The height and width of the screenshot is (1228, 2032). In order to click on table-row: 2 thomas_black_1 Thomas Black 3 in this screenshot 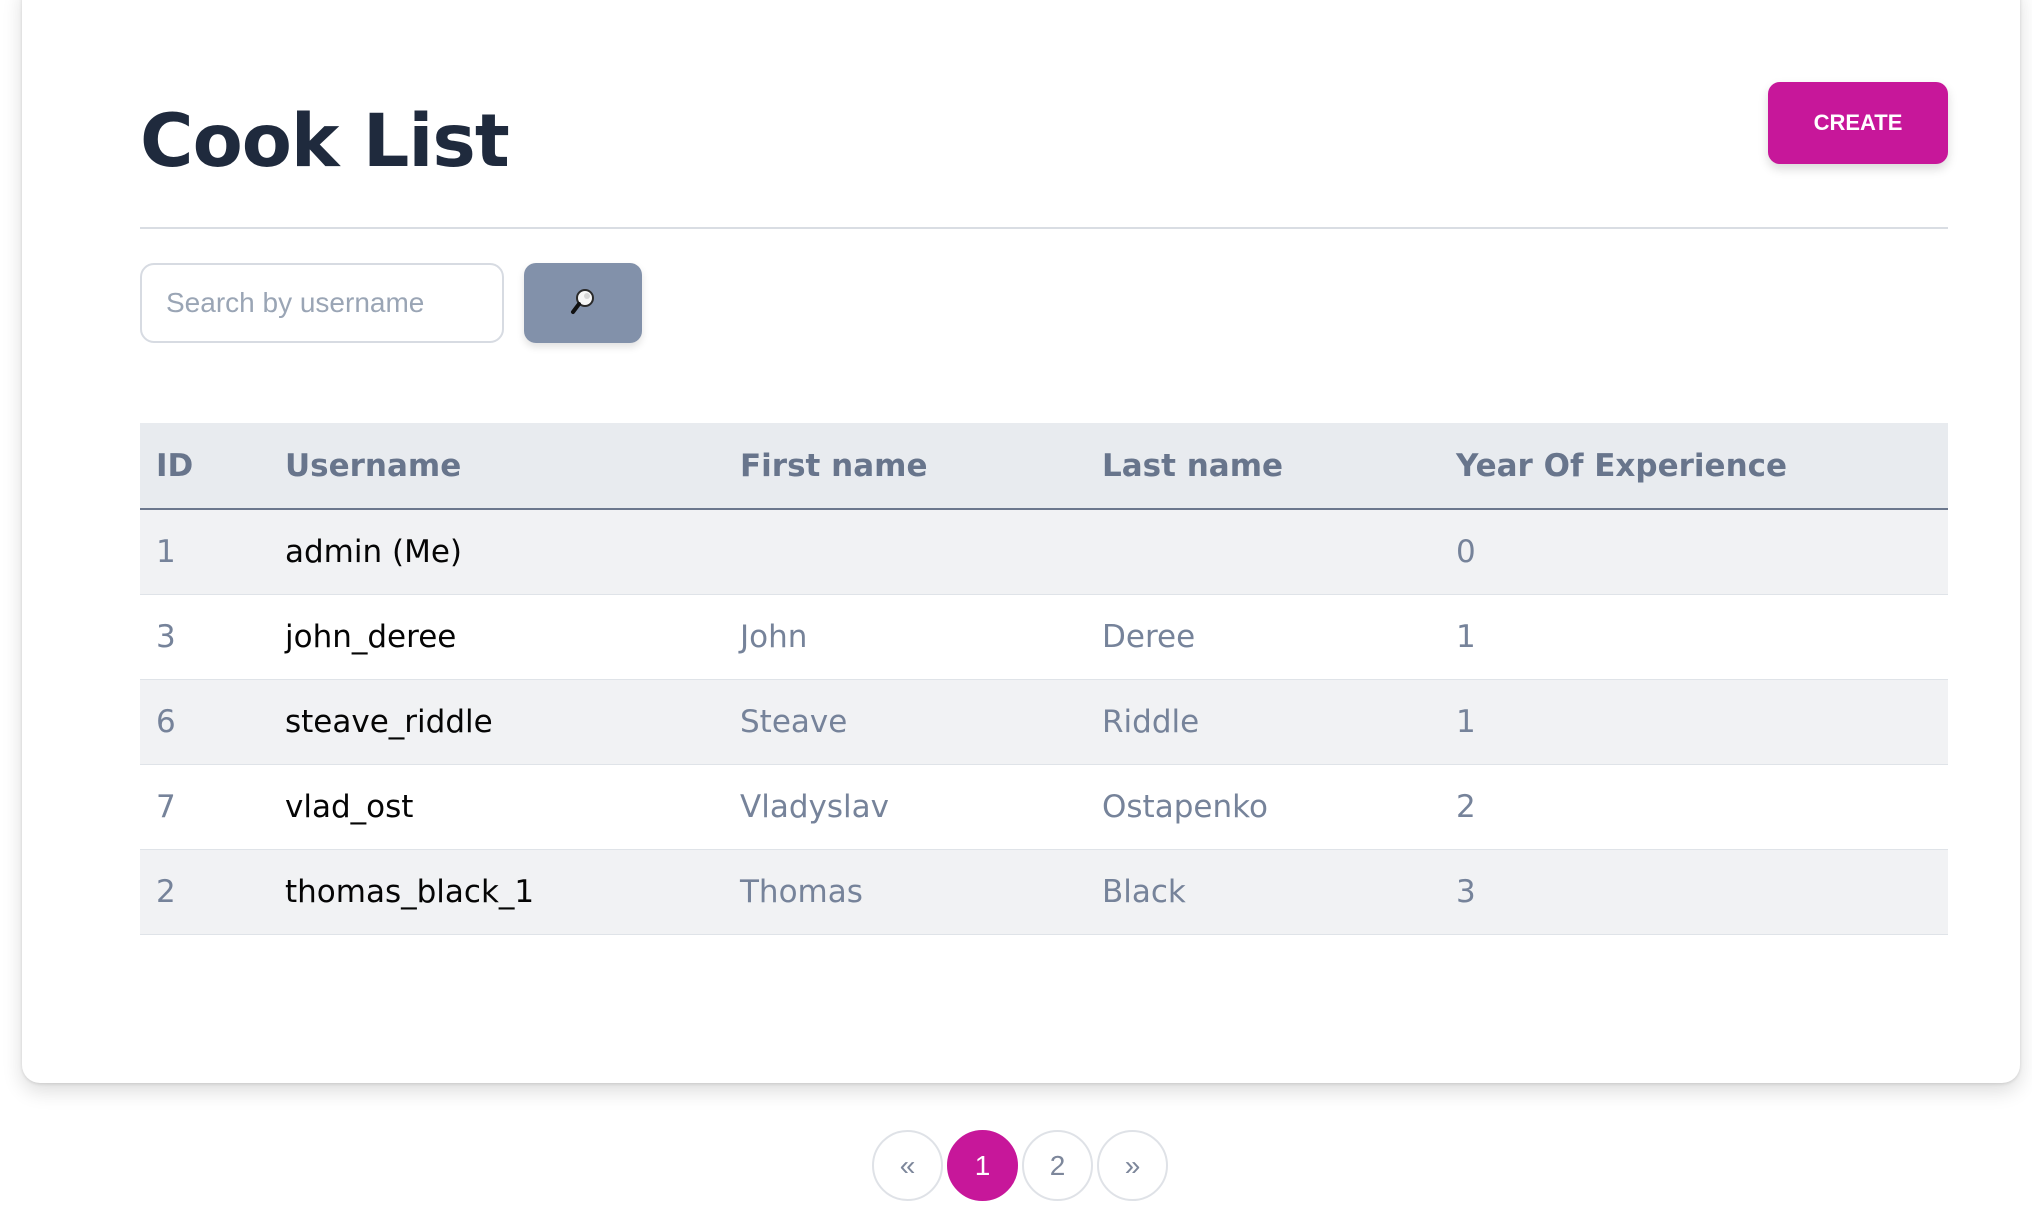, I will do `click(1044, 892)`.